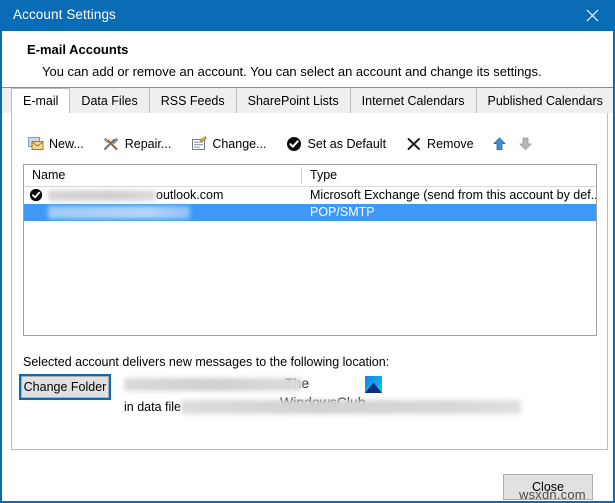 The image size is (615, 503). I want to click on set-as-default-label: Set as Default, so click(347, 143).